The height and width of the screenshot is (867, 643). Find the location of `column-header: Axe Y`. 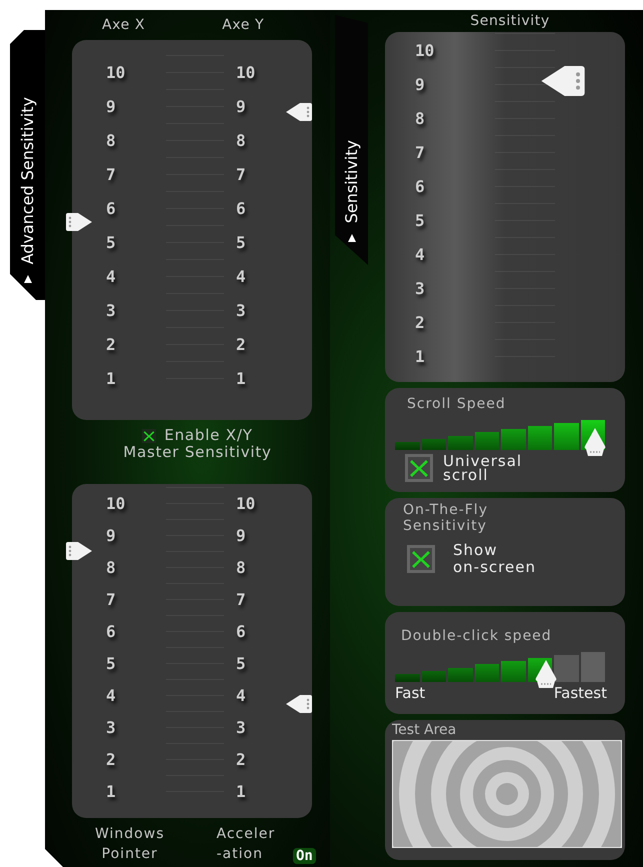

column-header: Axe Y is located at coordinates (243, 25).